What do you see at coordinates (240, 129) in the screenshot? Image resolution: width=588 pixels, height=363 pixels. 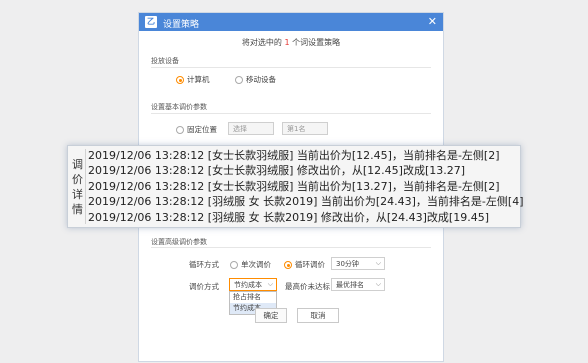 I see `position-select-placeholder: 选择` at bounding box center [240, 129].